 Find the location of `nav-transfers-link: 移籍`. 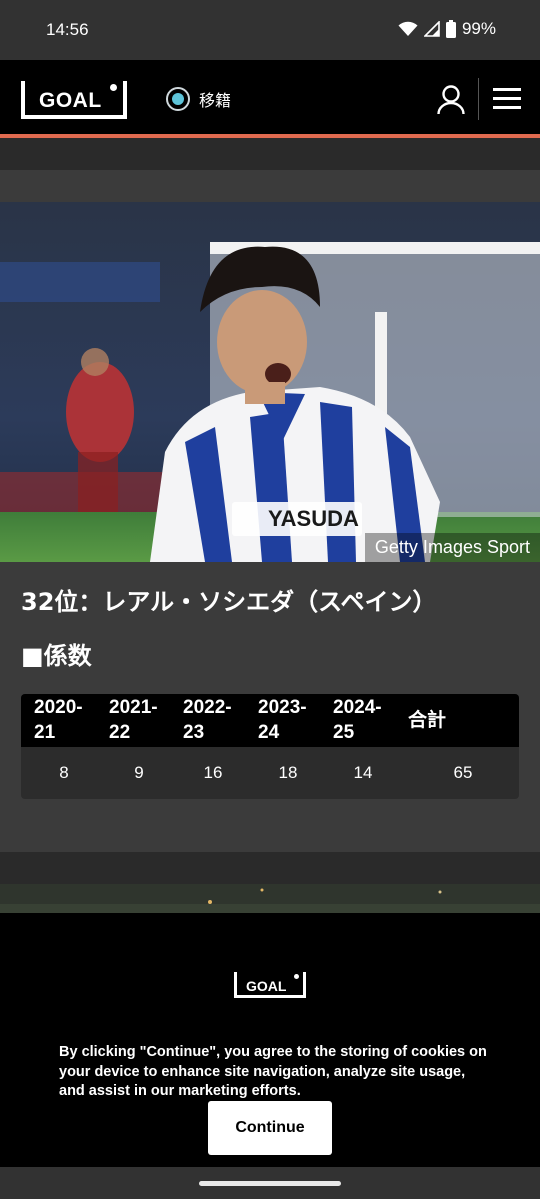

nav-transfers-link: 移籍 is located at coordinates (198, 99).